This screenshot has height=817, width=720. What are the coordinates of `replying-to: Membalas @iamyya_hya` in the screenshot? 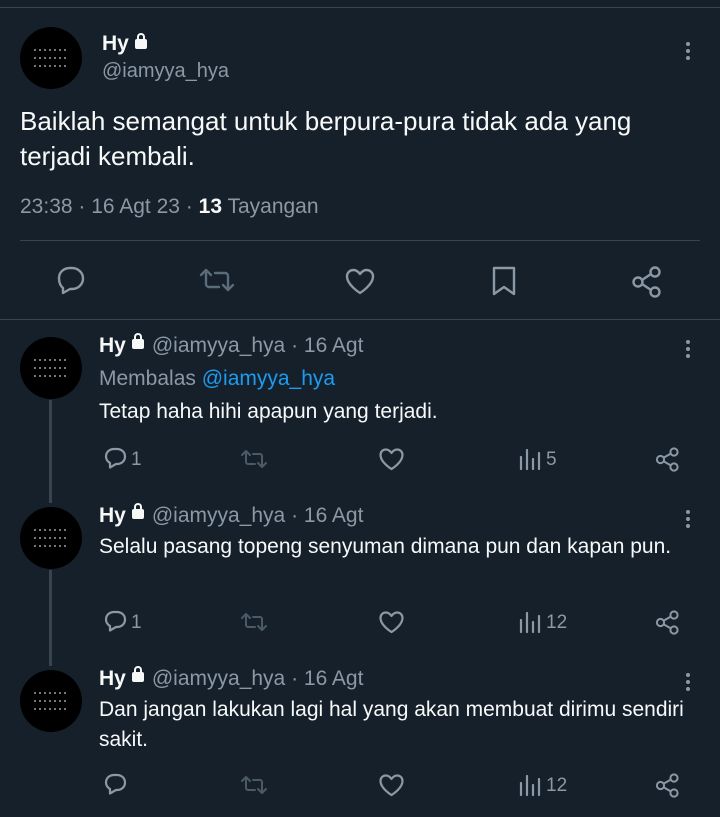 It's located at (217, 379).